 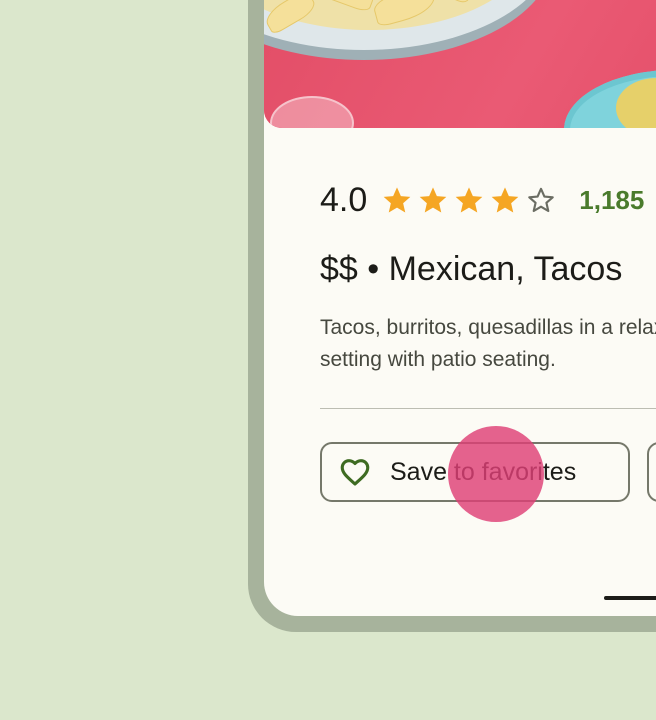 I want to click on star-rating, so click(x=469, y=200).